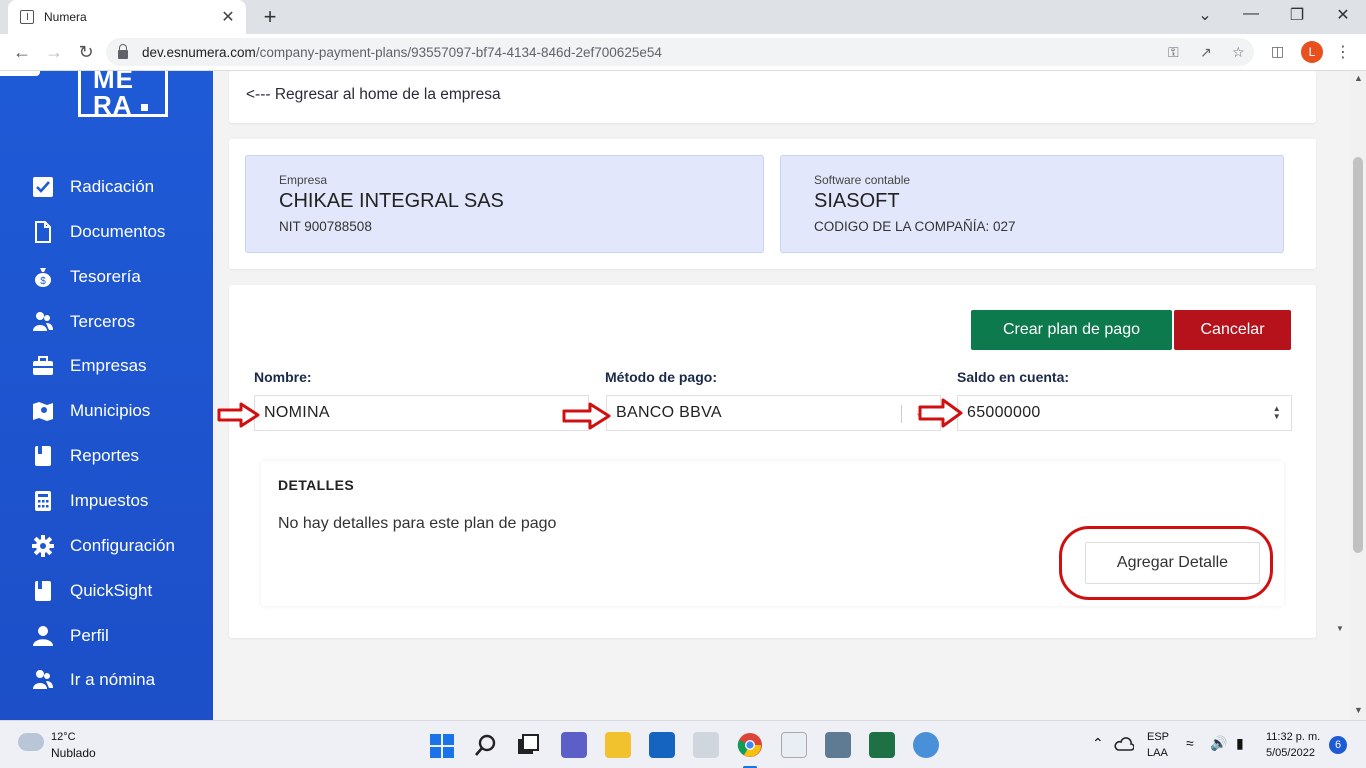  I want to click on restore-button: ❐, so click(1297, 15).